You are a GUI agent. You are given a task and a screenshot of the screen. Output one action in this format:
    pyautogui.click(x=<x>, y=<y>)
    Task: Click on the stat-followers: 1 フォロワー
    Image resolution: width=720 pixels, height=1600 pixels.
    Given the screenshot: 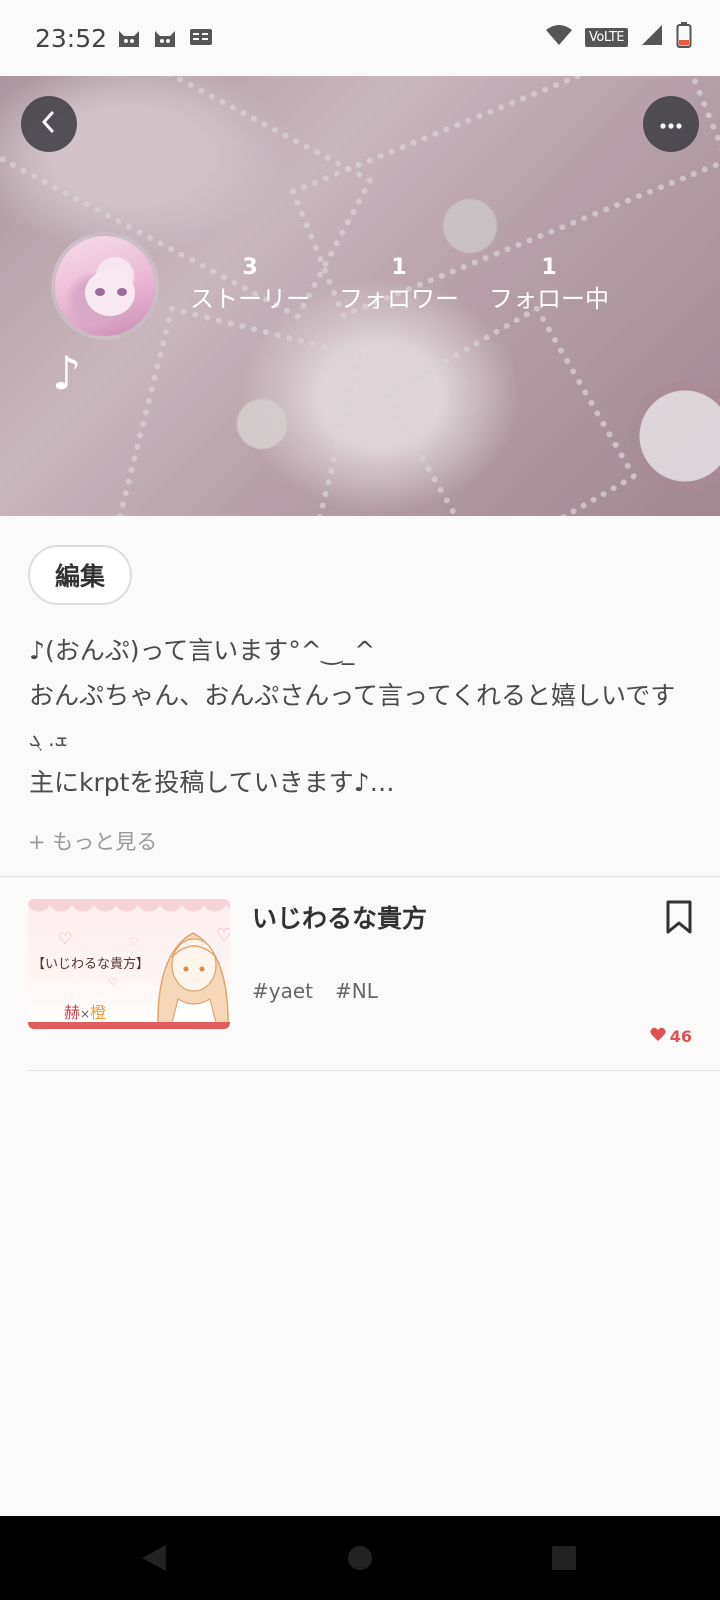 What is the action you would take?
    pyautogui.click(x=399, y=285)
    